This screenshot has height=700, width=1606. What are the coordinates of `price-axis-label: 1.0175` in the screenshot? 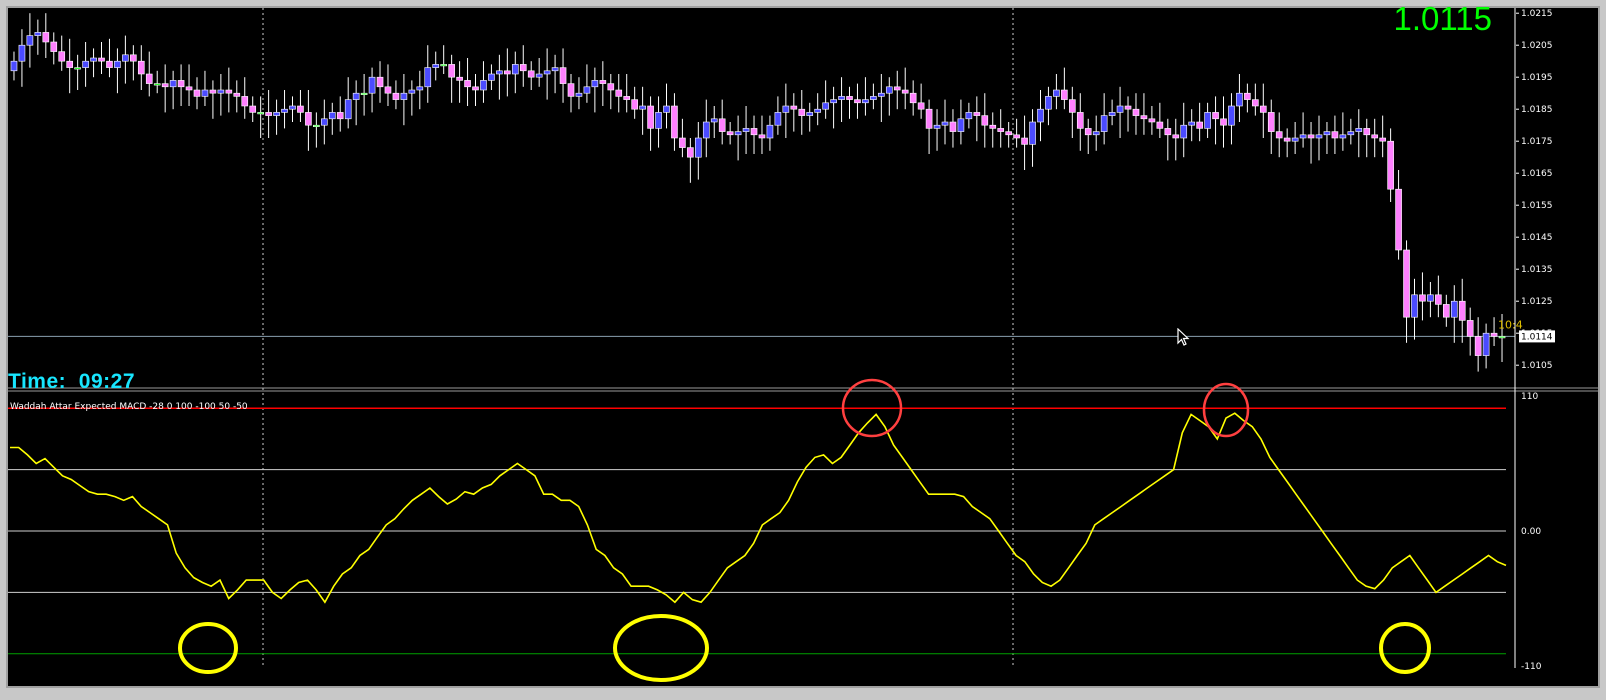 It's located at (1537, 142).